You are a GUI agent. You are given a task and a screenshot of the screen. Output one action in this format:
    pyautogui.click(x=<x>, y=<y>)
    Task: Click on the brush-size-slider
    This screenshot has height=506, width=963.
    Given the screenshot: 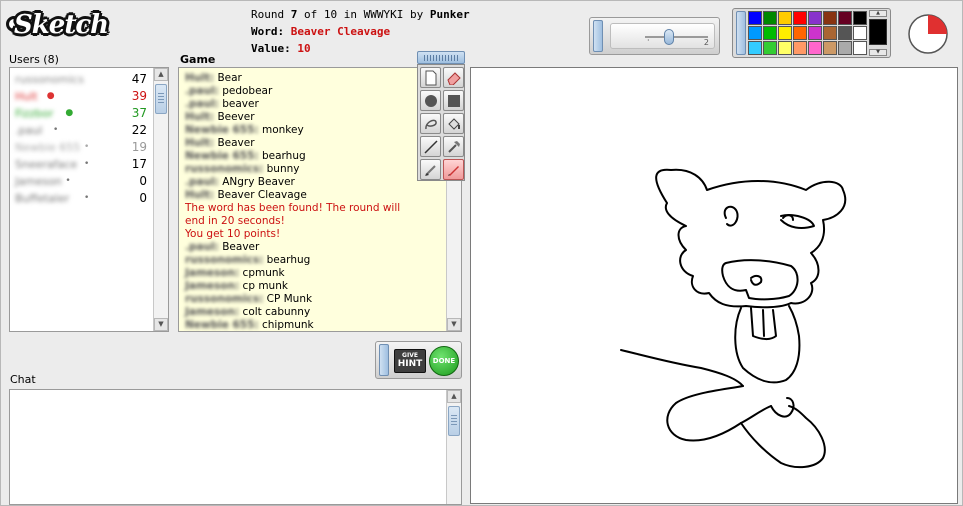 What is the action you would take?
    pyautogui.click(x=669, y=37)
    